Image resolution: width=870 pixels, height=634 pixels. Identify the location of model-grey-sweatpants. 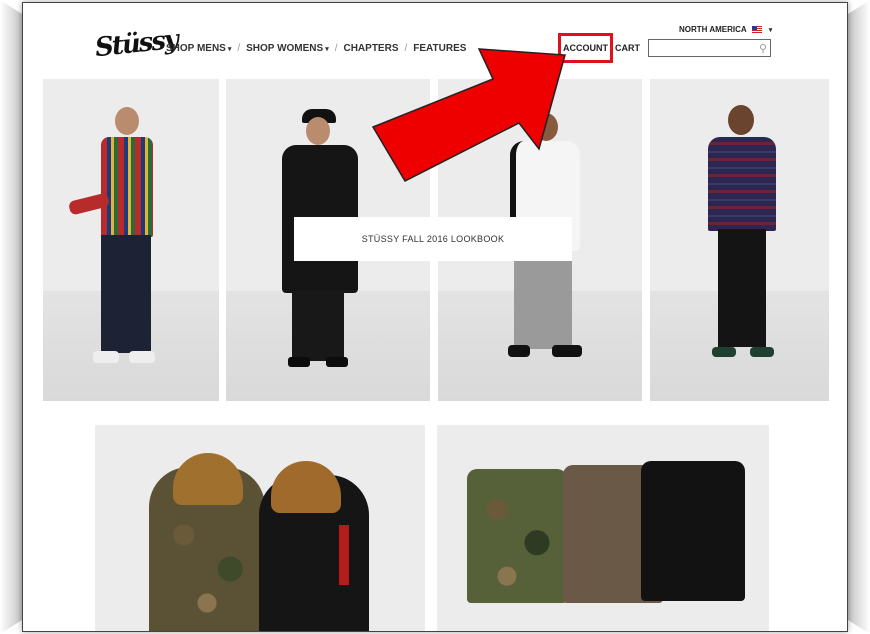
(543, 299).